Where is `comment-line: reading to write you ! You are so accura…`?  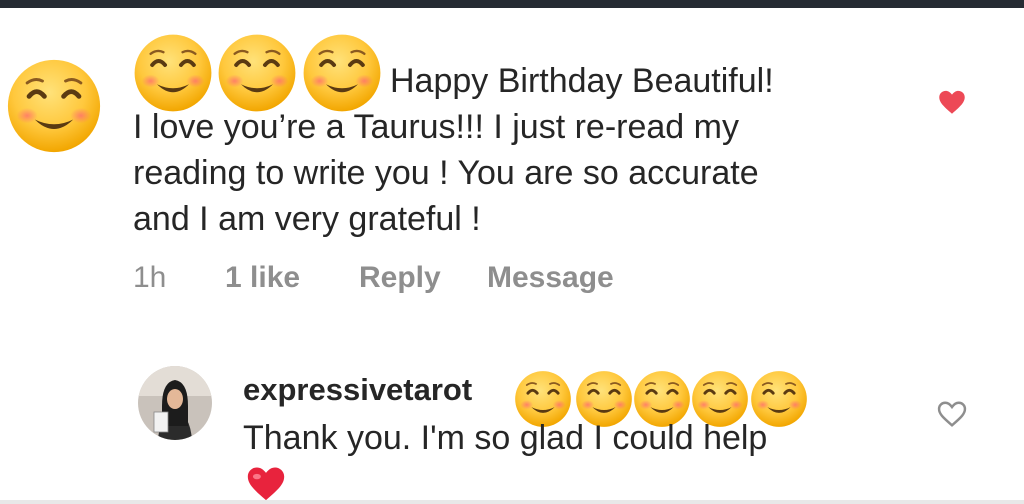 comment-line: reading to write you ! You are so accura… is located at coordinates (446, 173).